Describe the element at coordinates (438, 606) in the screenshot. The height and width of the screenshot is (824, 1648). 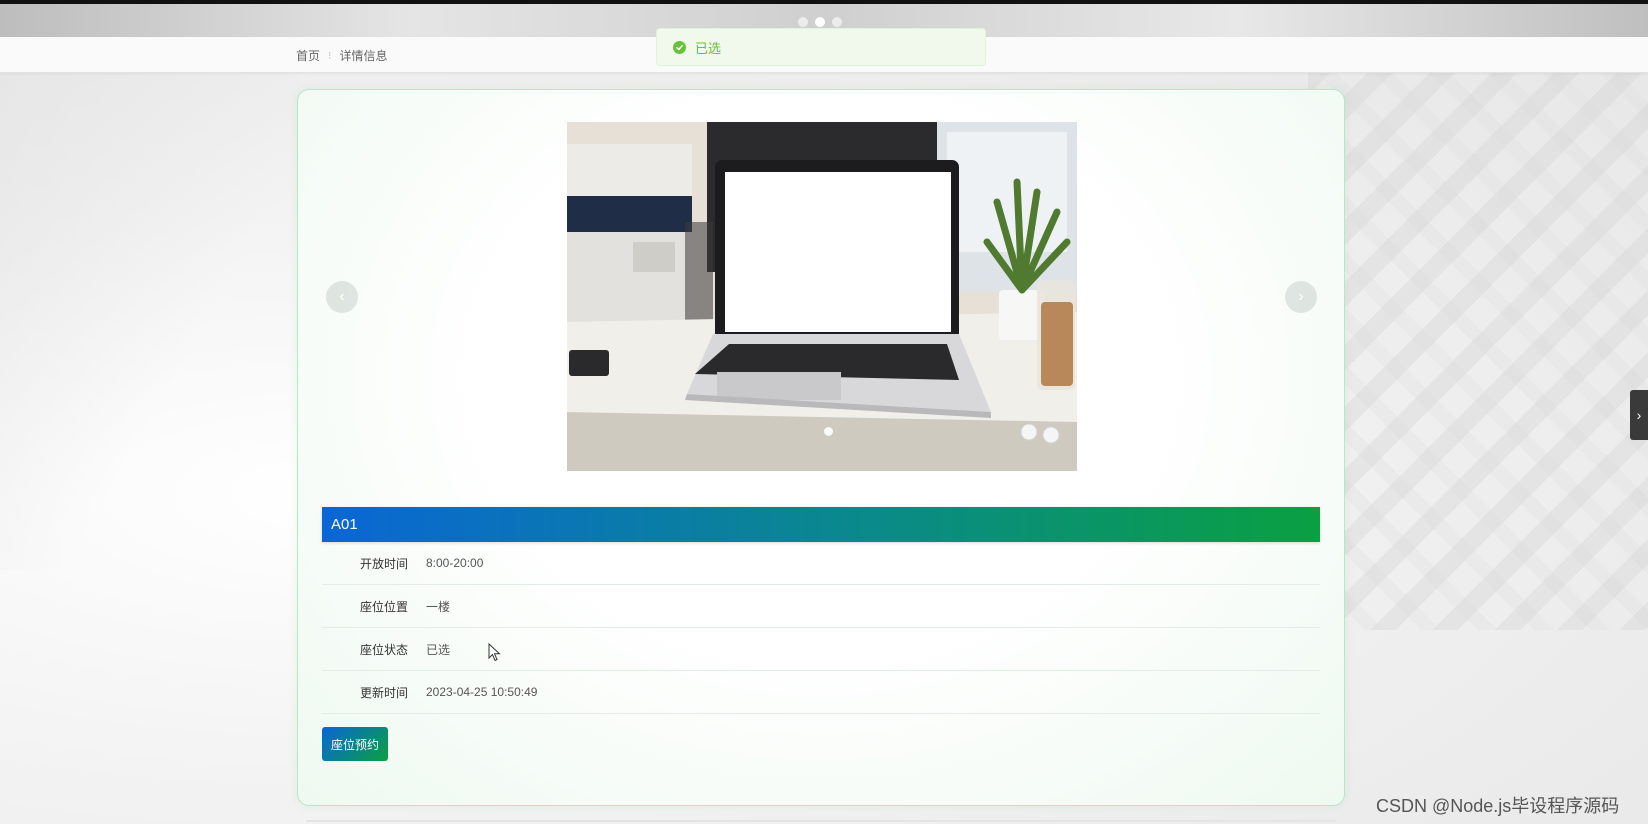
I see `detail-value: 一楼` at that location.